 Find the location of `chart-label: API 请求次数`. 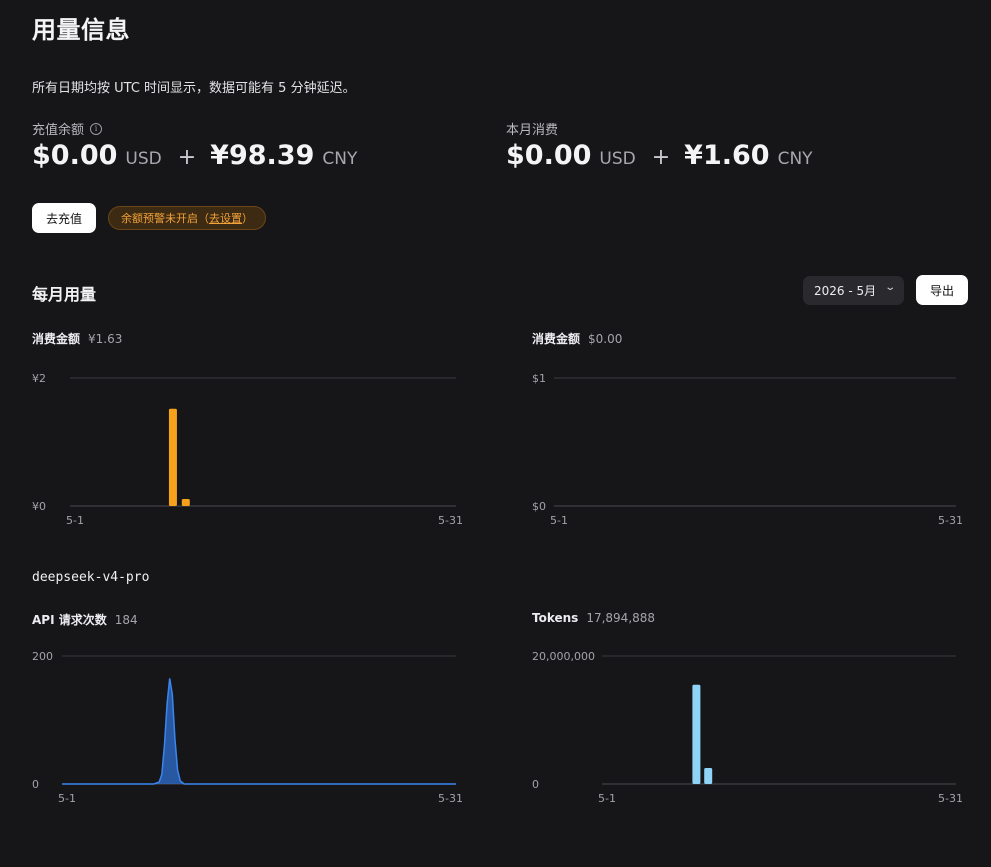

chart-label: API 请求次数 is located at coordinates (69, 620).